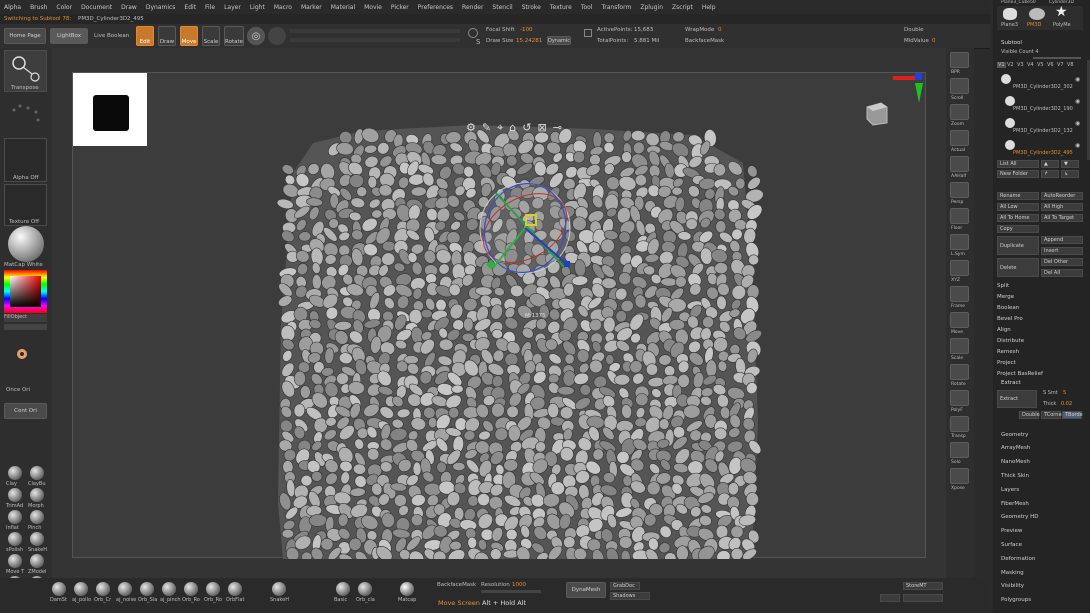 Image resolution: width=1090 pixels, height=613 pixels. Describe the element at coordinates (277, 36) in the screenshot. I see `material-sphere-icon` at that location.